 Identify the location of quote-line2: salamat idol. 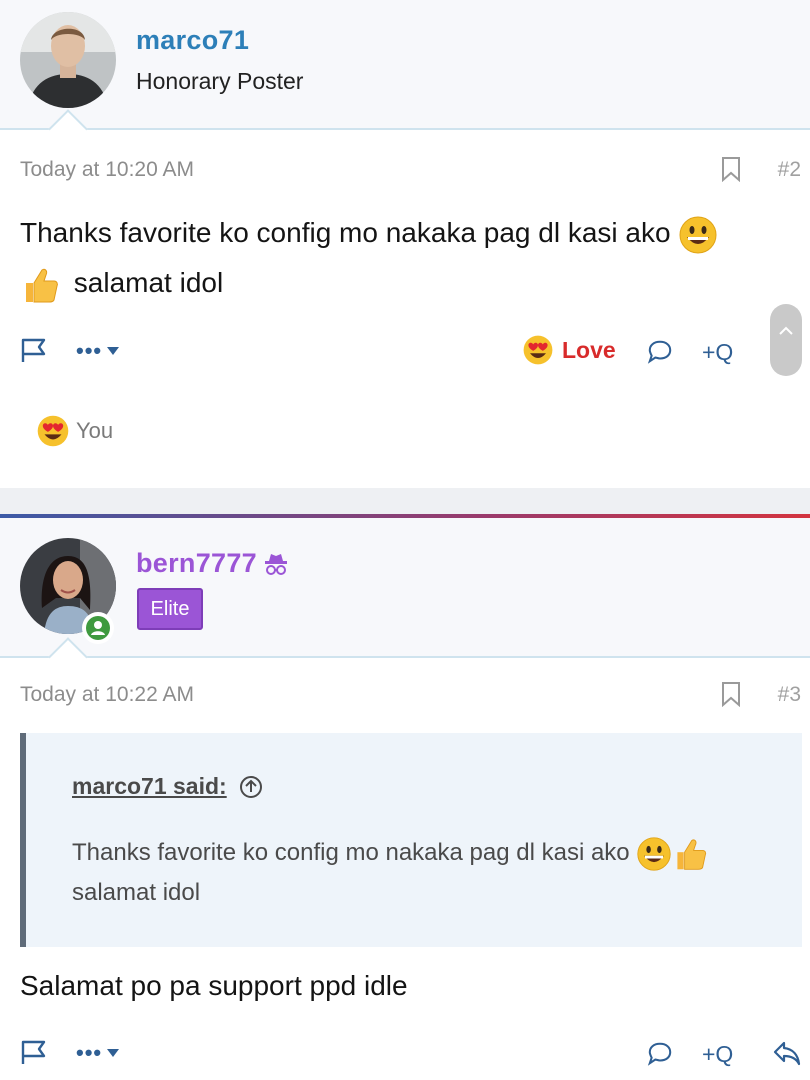
(136, 892).